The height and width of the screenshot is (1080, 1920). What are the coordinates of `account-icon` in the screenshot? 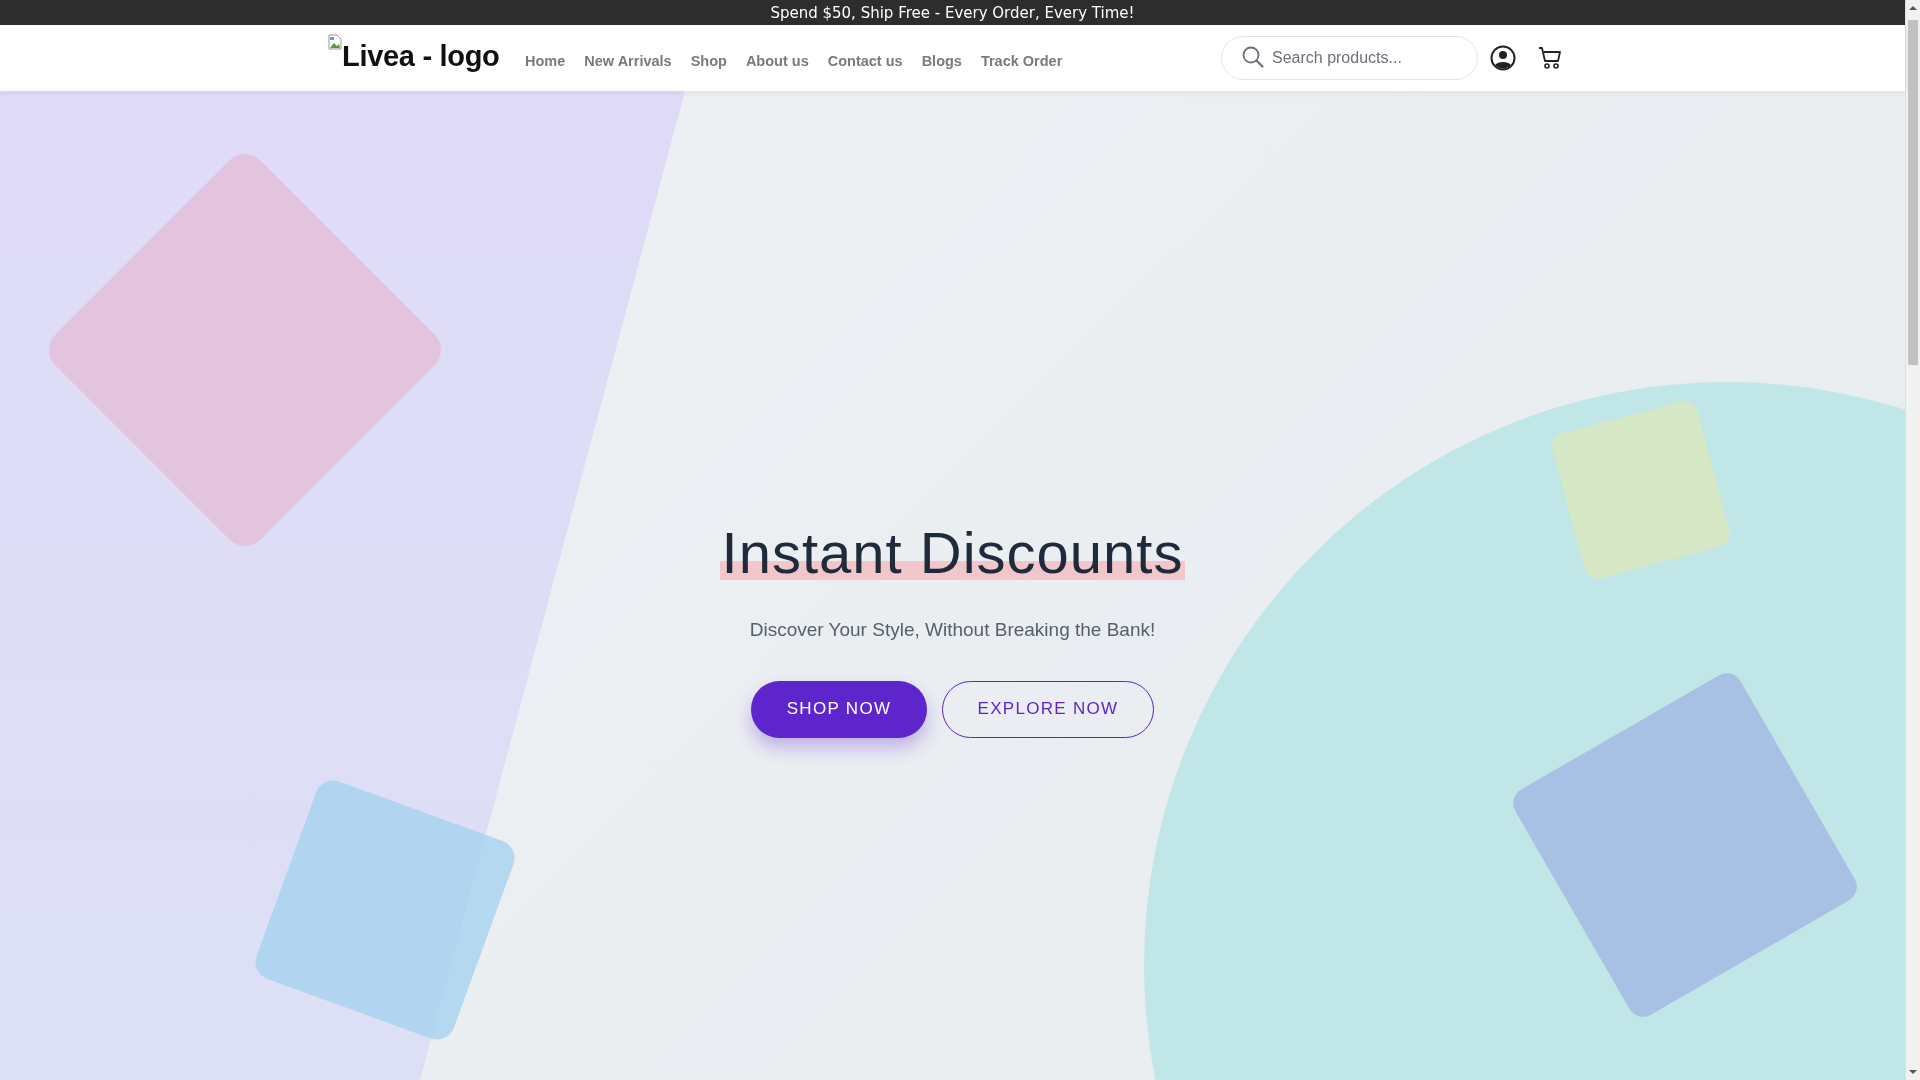 It's located at (1503, 58).